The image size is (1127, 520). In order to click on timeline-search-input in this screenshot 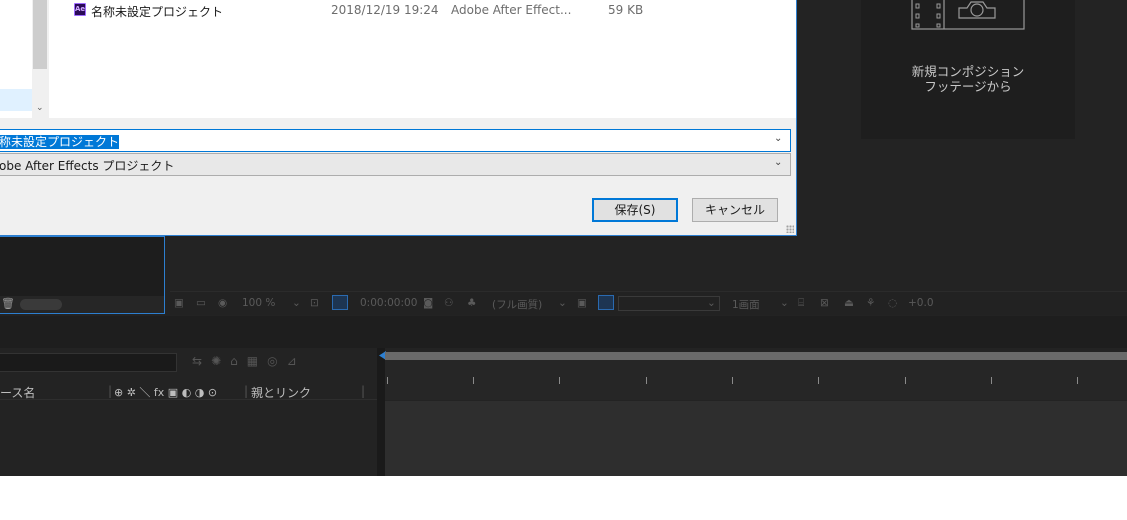, I will do `click(88, 362)`.